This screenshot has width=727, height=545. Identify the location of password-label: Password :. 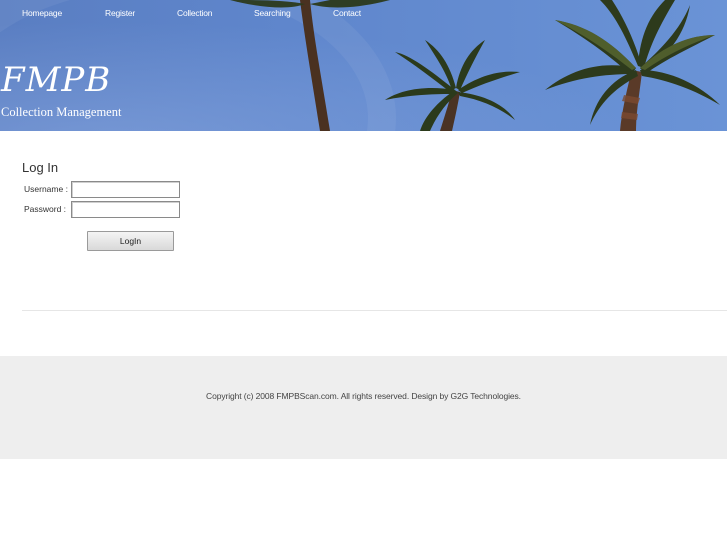
(45, 209).